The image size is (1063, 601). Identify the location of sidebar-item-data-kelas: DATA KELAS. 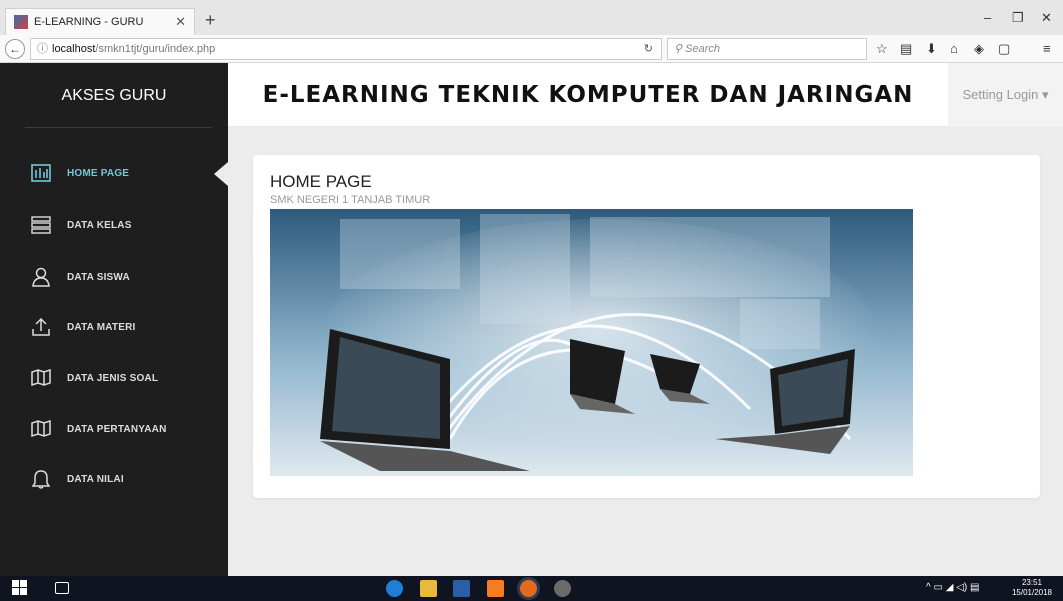
(114, 225).